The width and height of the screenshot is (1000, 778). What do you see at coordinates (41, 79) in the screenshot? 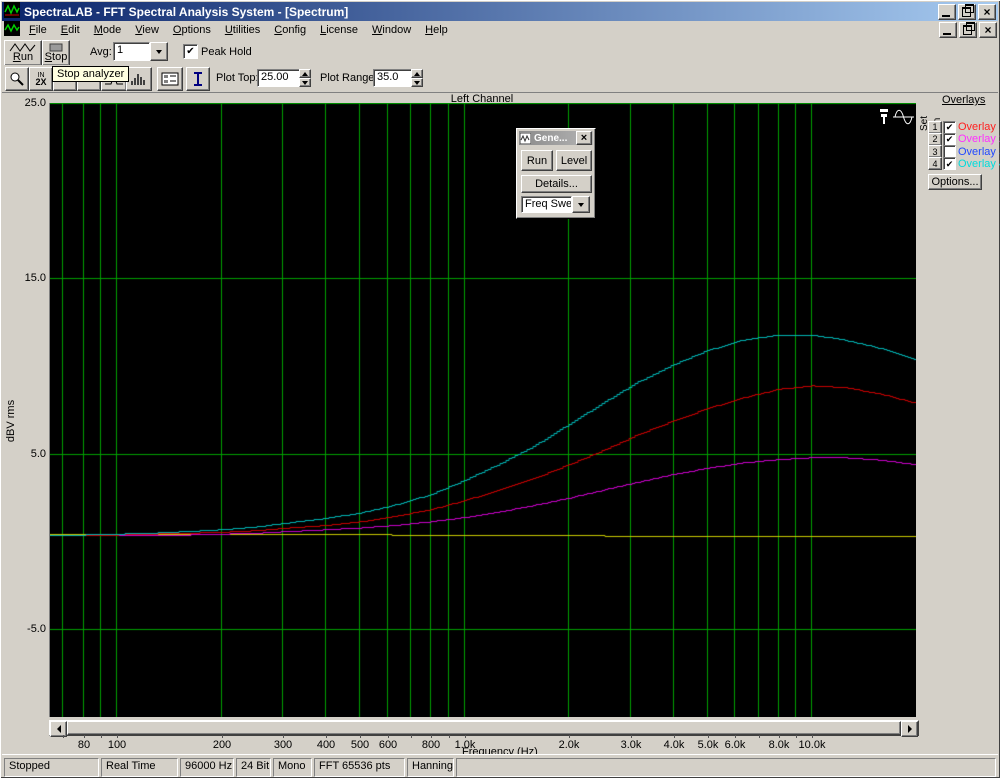
I see `zoom-in-2x-button: IN 2X` at bounding box center [41, 79].